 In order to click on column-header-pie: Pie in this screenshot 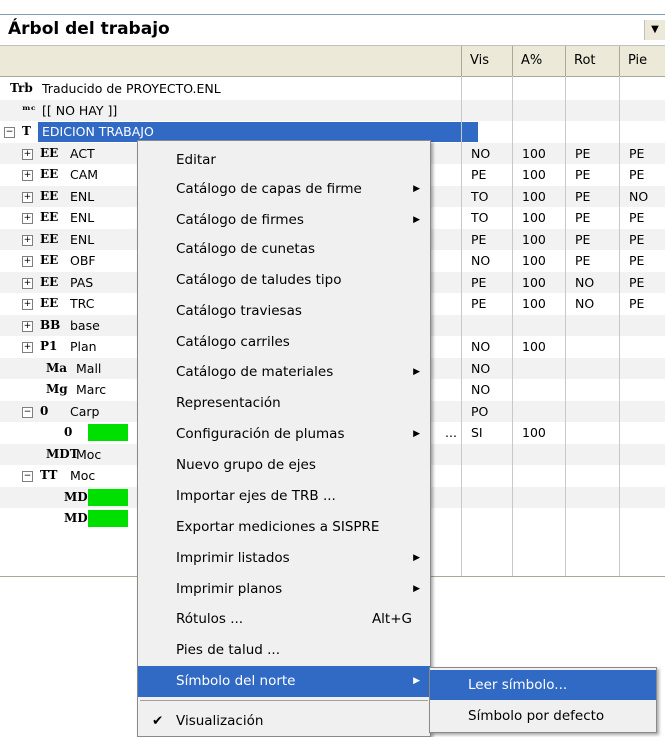, I will do `click(642, 61)`.